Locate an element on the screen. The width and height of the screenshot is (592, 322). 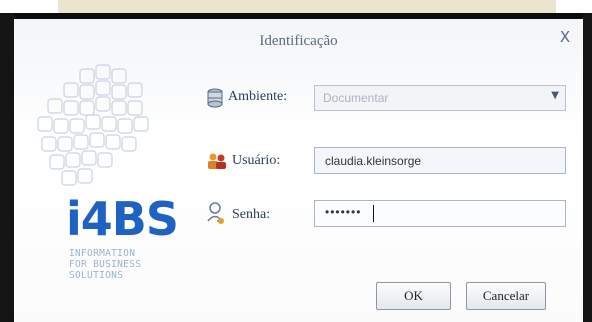
chevron-down-icon: ▼ is located at coordinates (555, 95).